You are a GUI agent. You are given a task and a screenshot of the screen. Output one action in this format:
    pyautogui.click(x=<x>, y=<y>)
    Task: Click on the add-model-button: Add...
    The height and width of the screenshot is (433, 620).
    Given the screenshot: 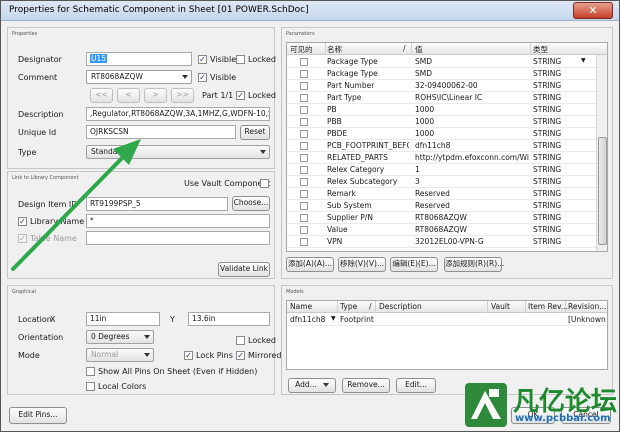 What is the action you would take?
    pyautogui.click(x=312, y=385)
    